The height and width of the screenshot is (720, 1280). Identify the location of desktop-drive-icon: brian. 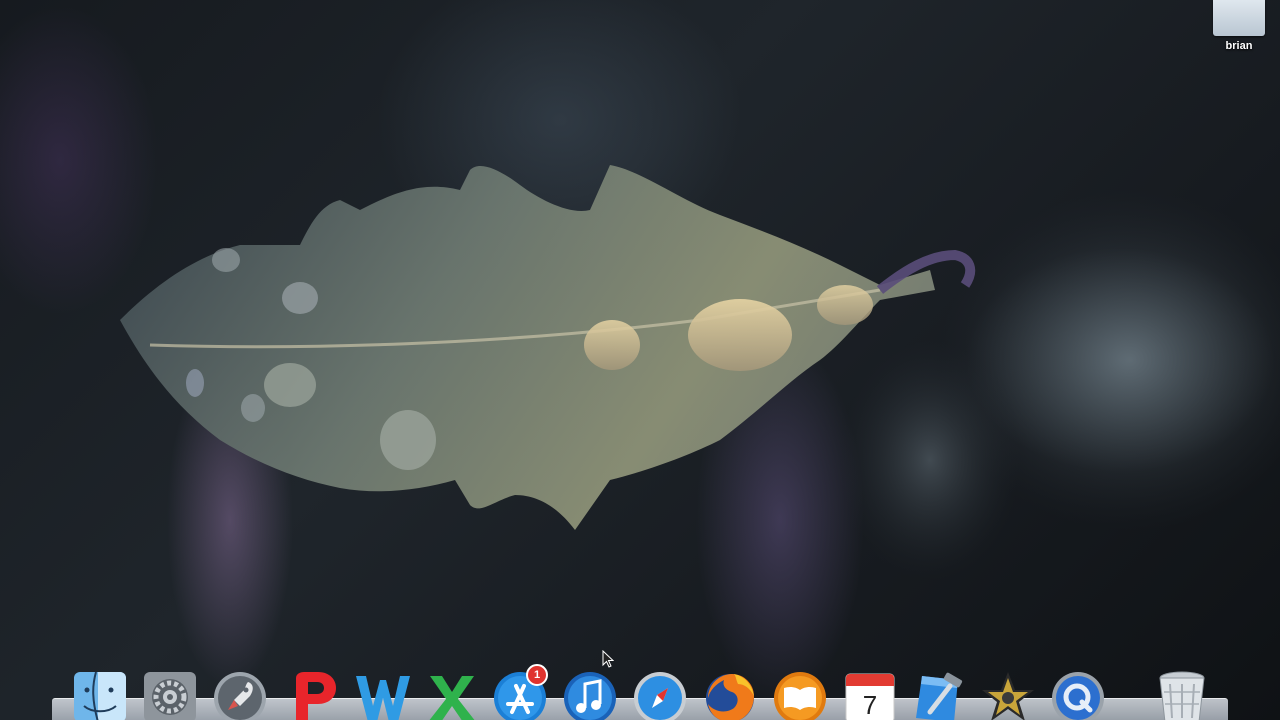
(1239, 30).